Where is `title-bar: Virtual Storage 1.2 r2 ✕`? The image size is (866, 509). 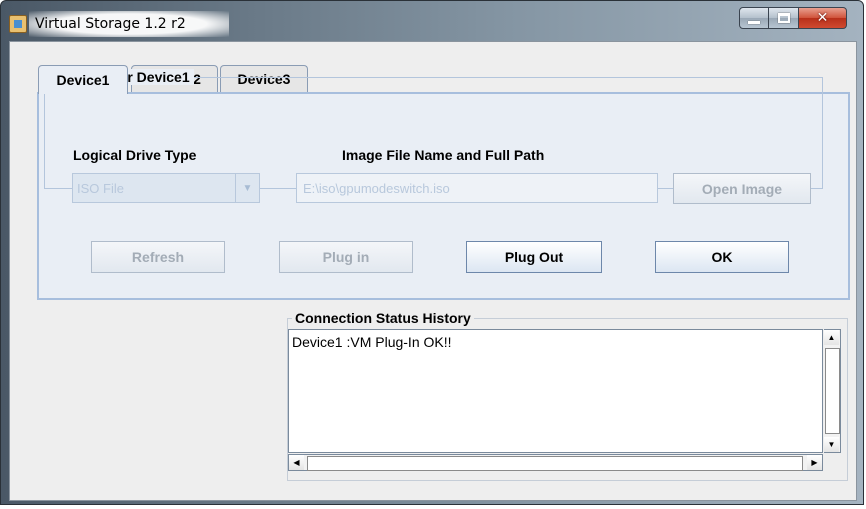 title-bar: Virtual Storage 1.2 r2 ✕ is located at coordinates (432, 21).